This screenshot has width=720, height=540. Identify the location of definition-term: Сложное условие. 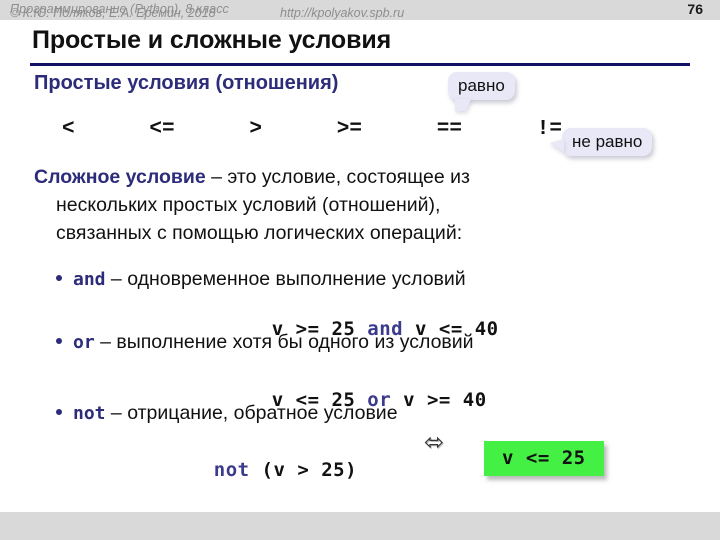
(120, 177).